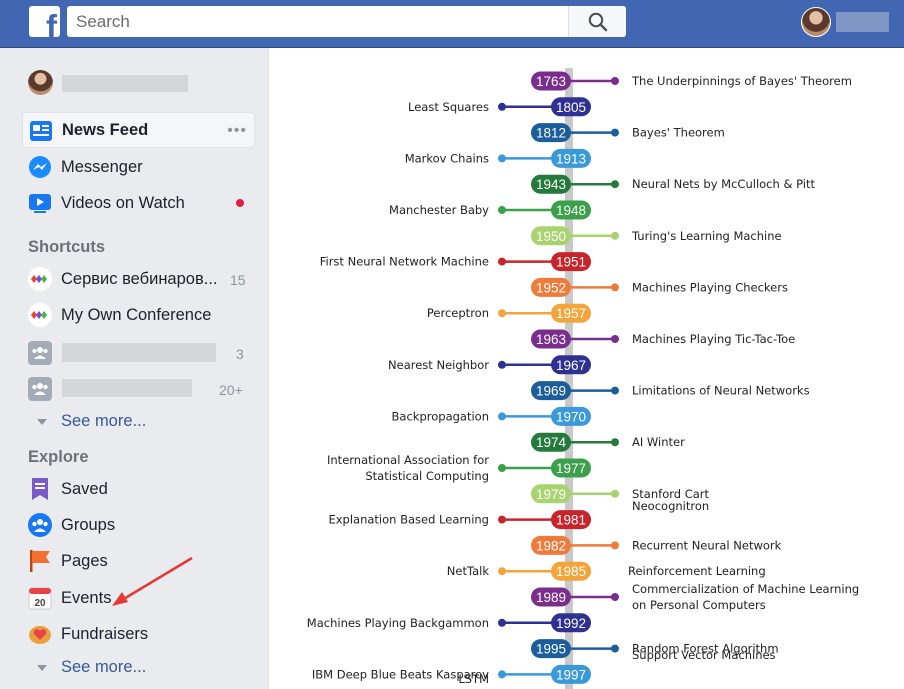 Image resolution: width=904 pixels, height=689 pixels. I want to click on year-label: 1913, so click(571, 158).